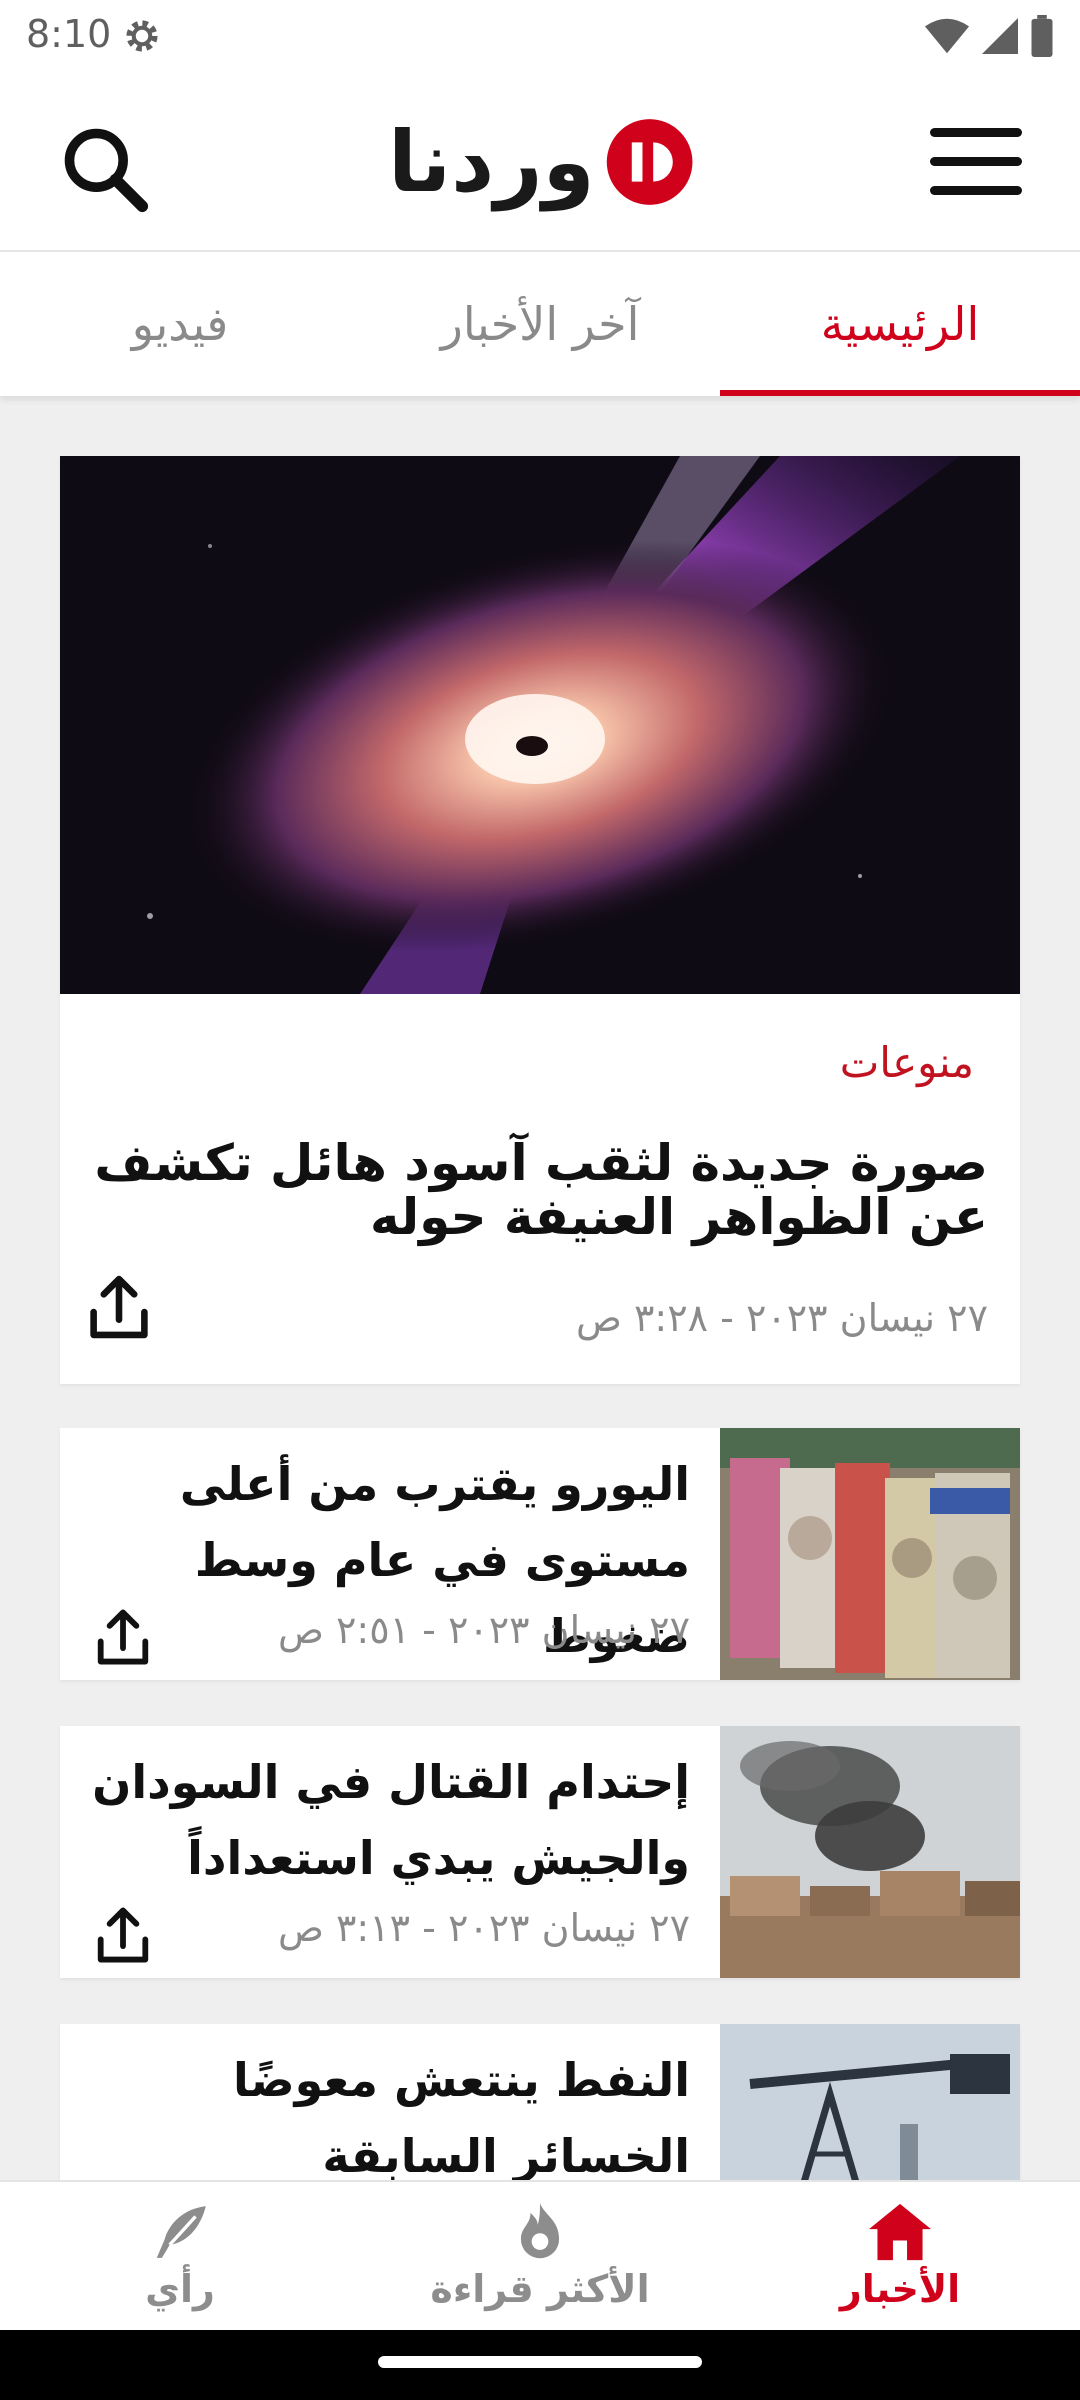 This screenshot has height=2400, width=1080. What do you see at coordinates (540, 2289) in the screenshot?
I see `nav-most-read-label: الأكثر قراءة` at bounding box center [540, 2289].